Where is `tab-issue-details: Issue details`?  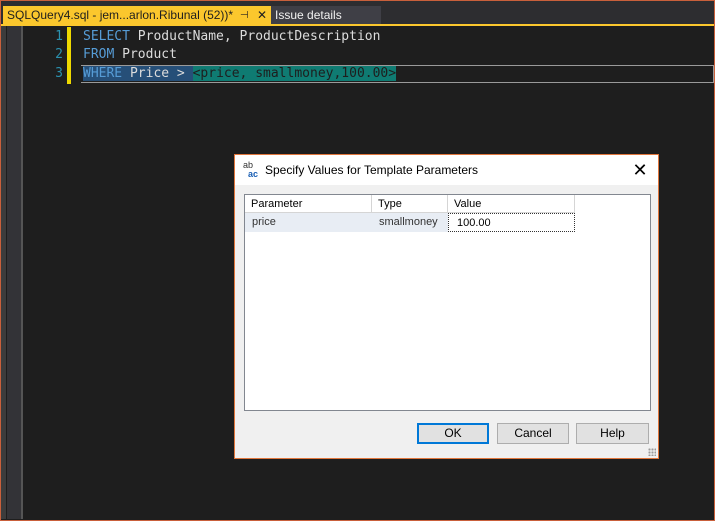
tab-issue-details: Issue details is located at coordinates (326, 15).